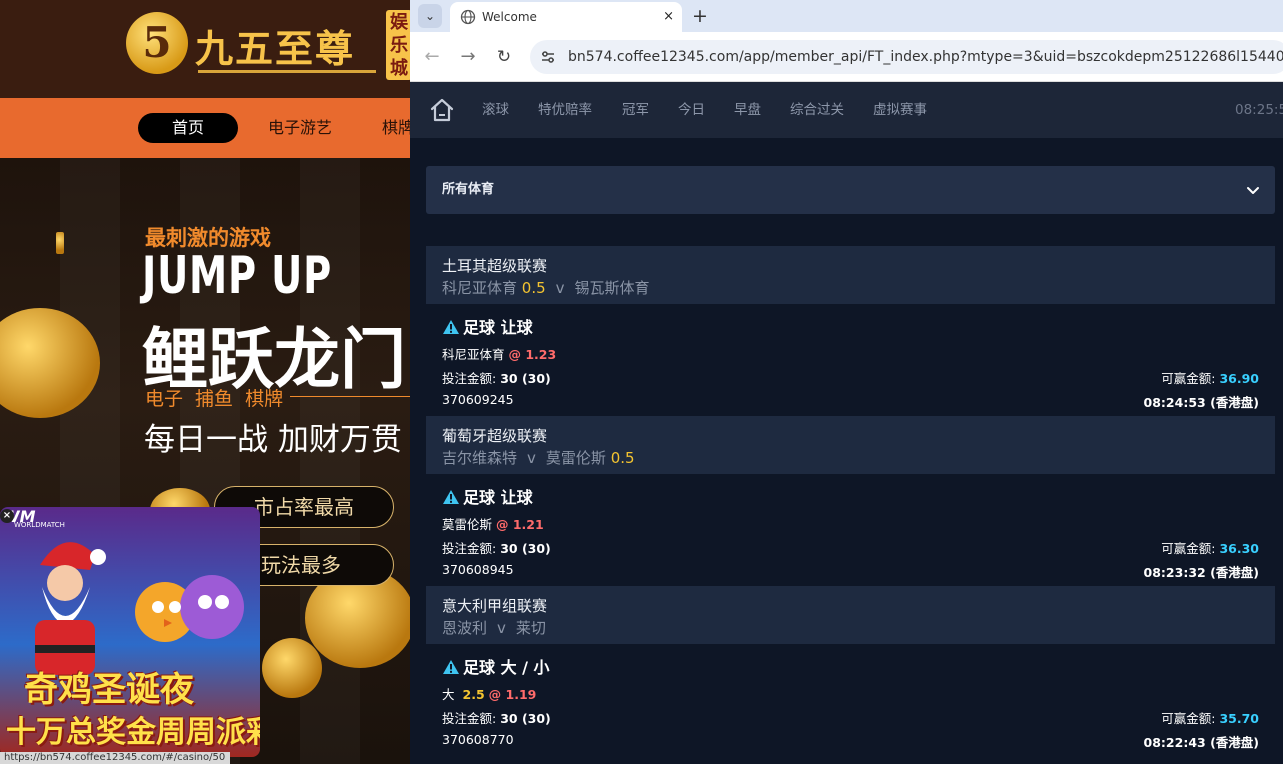 The width and height of the screenshot is (1283, 764). I want to click on nav-special-odds: 特优赔率, so click(565, 110).